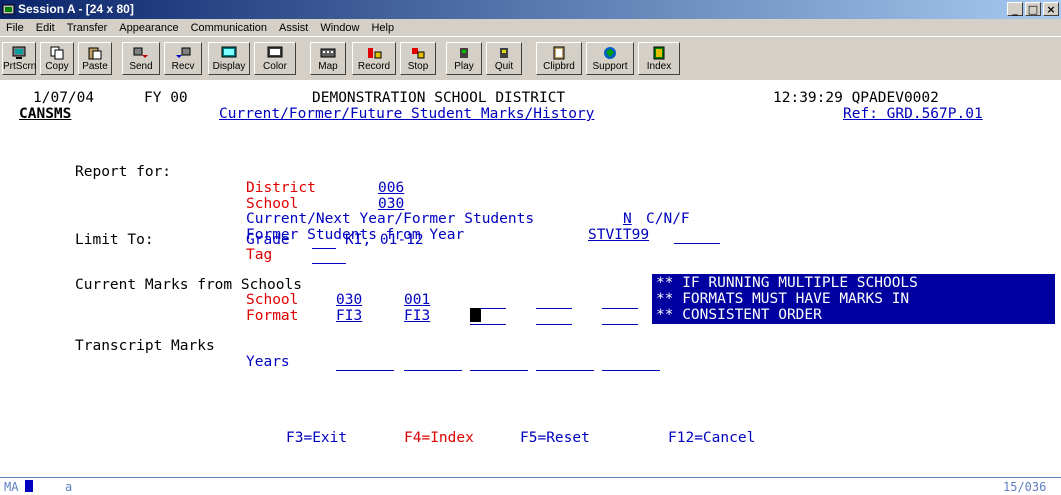  I want to click on menu-edit: Edit, so click(45, 28).